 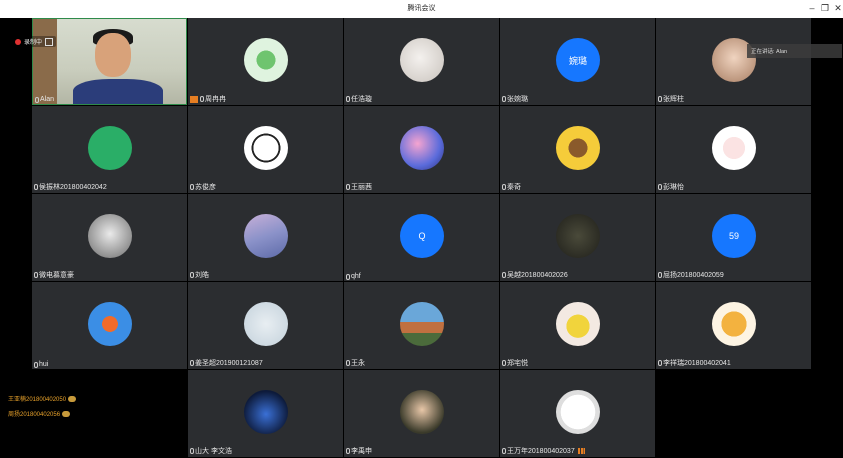 I want to click on participant-tile: 山大 李文浩, so click(x=265, y=413).